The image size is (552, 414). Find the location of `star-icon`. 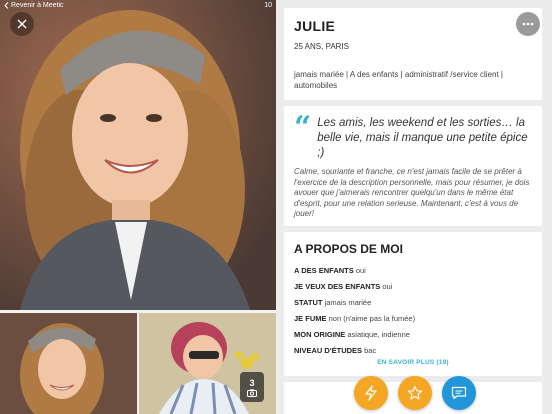

star-icon is located at coordinates (415, 392).